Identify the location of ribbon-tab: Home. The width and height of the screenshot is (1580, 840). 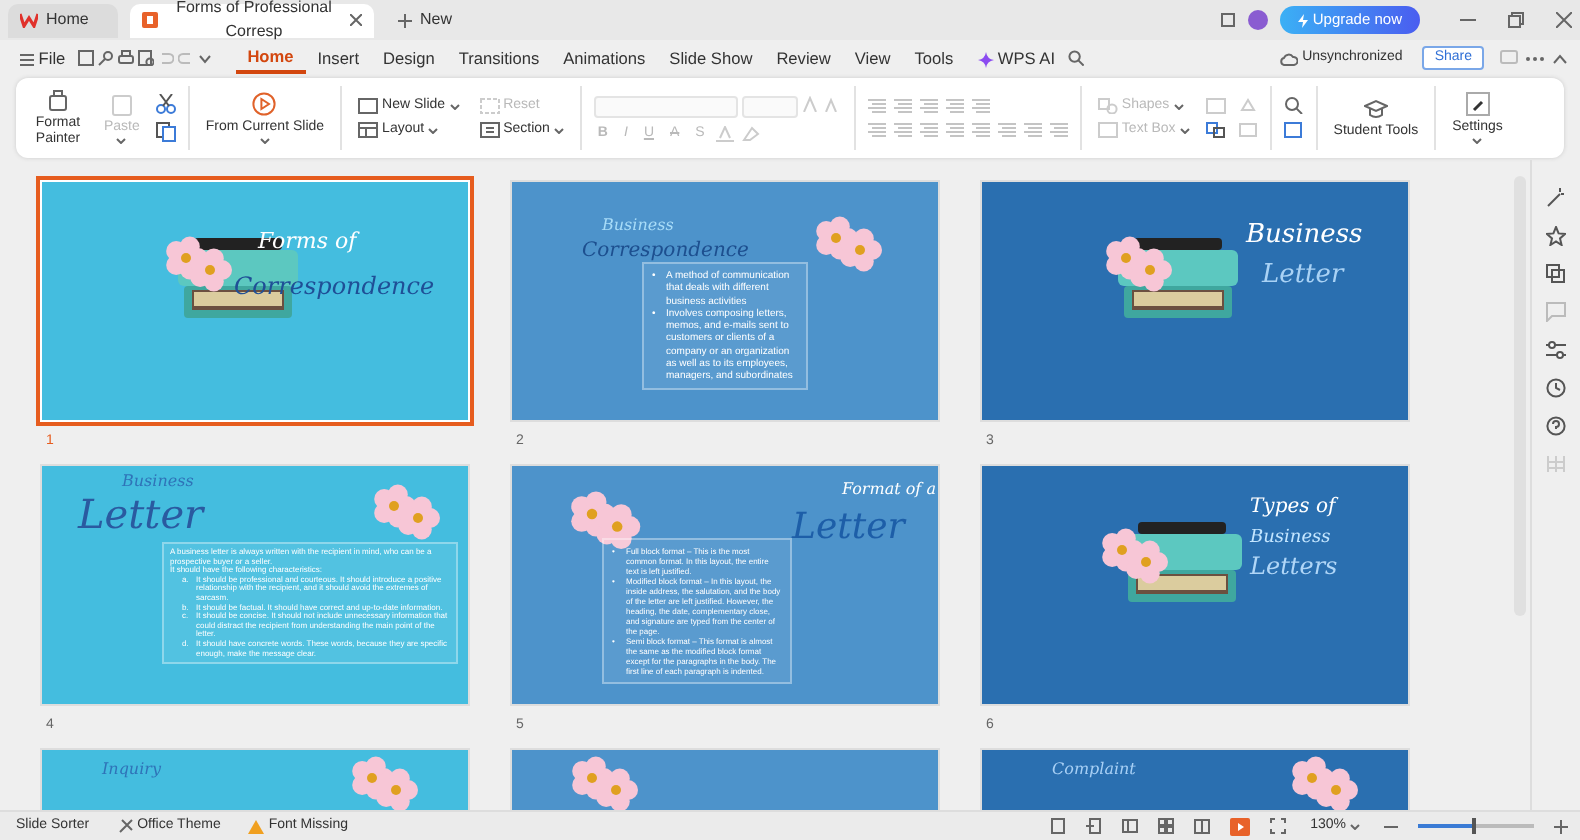
(270, 58).